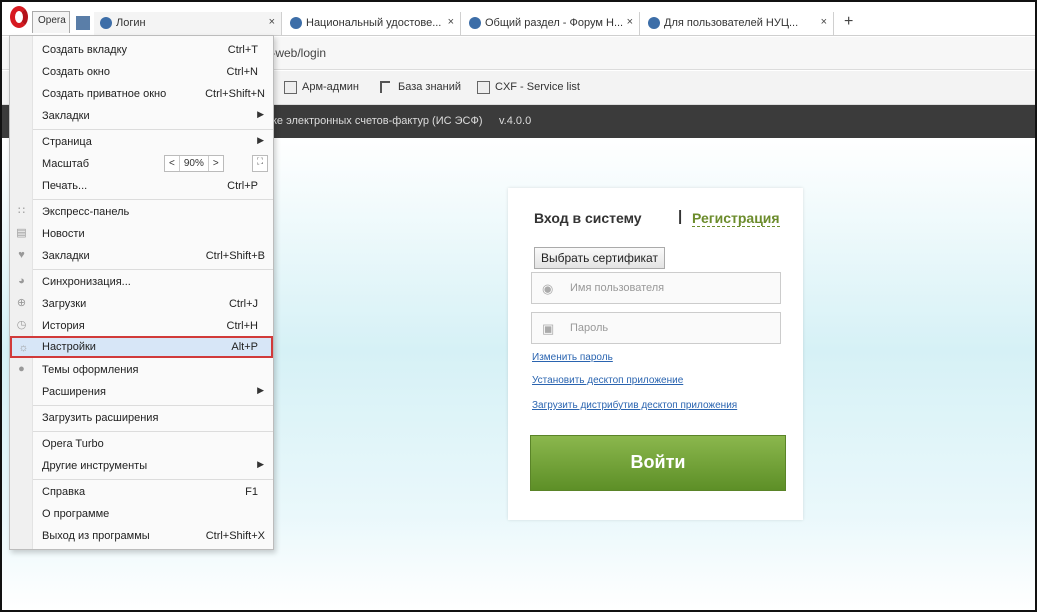  Describe the element at coordinates (658, 463) in the screenshot. I see `login-button: Войти` at that location.